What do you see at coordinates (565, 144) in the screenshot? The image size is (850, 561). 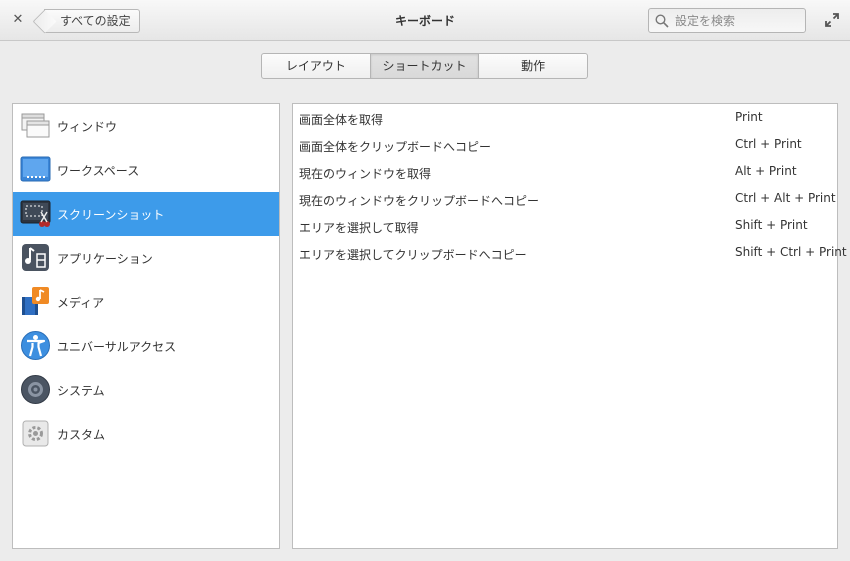 I see `shortcut-row: 画面全体をクリップボードへコピー Ctrl + Print` at bounding box center [565, 144].